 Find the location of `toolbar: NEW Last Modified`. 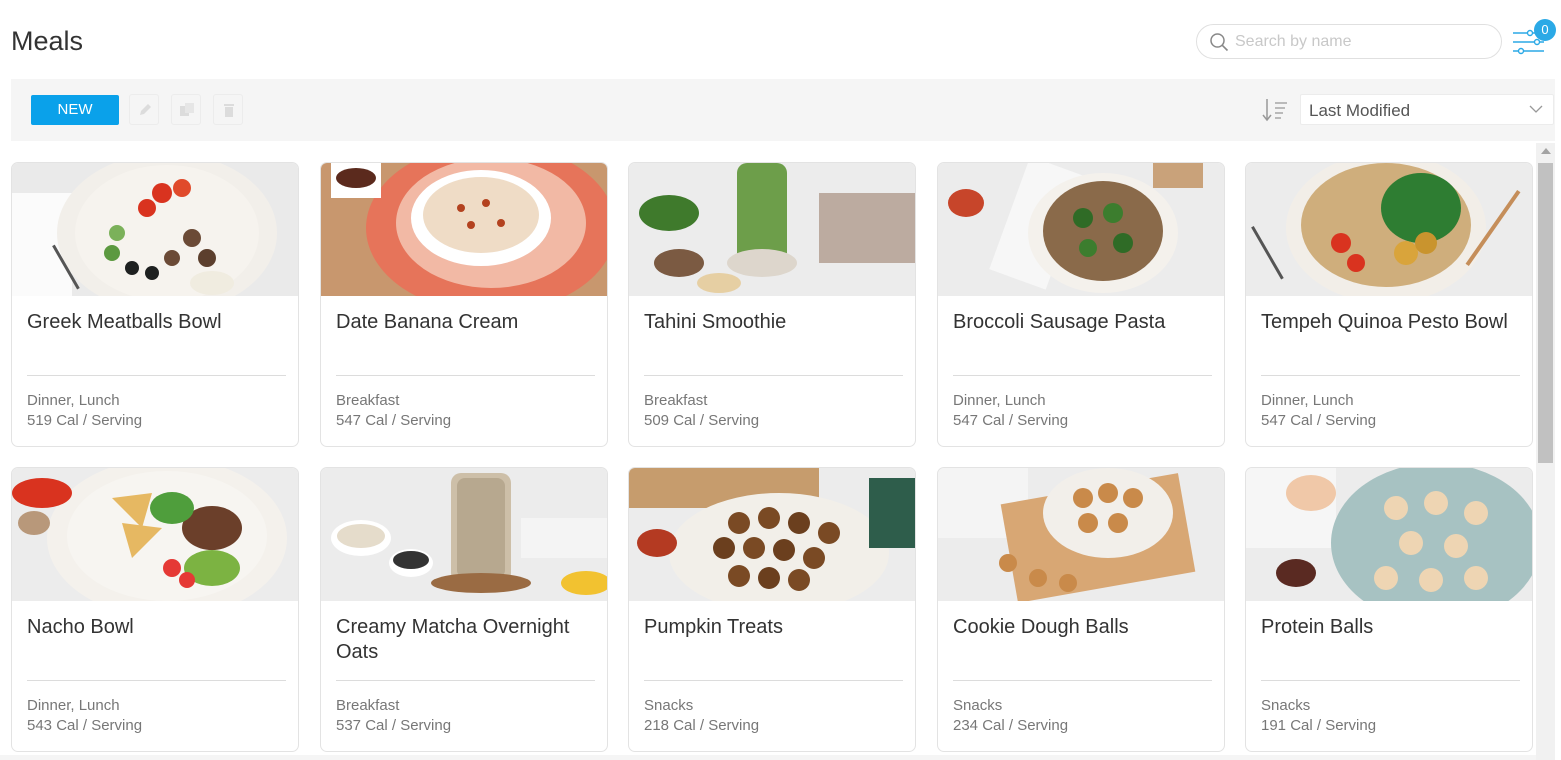

toolbar: NEW Last Modified is located at coordinates (783, 110).